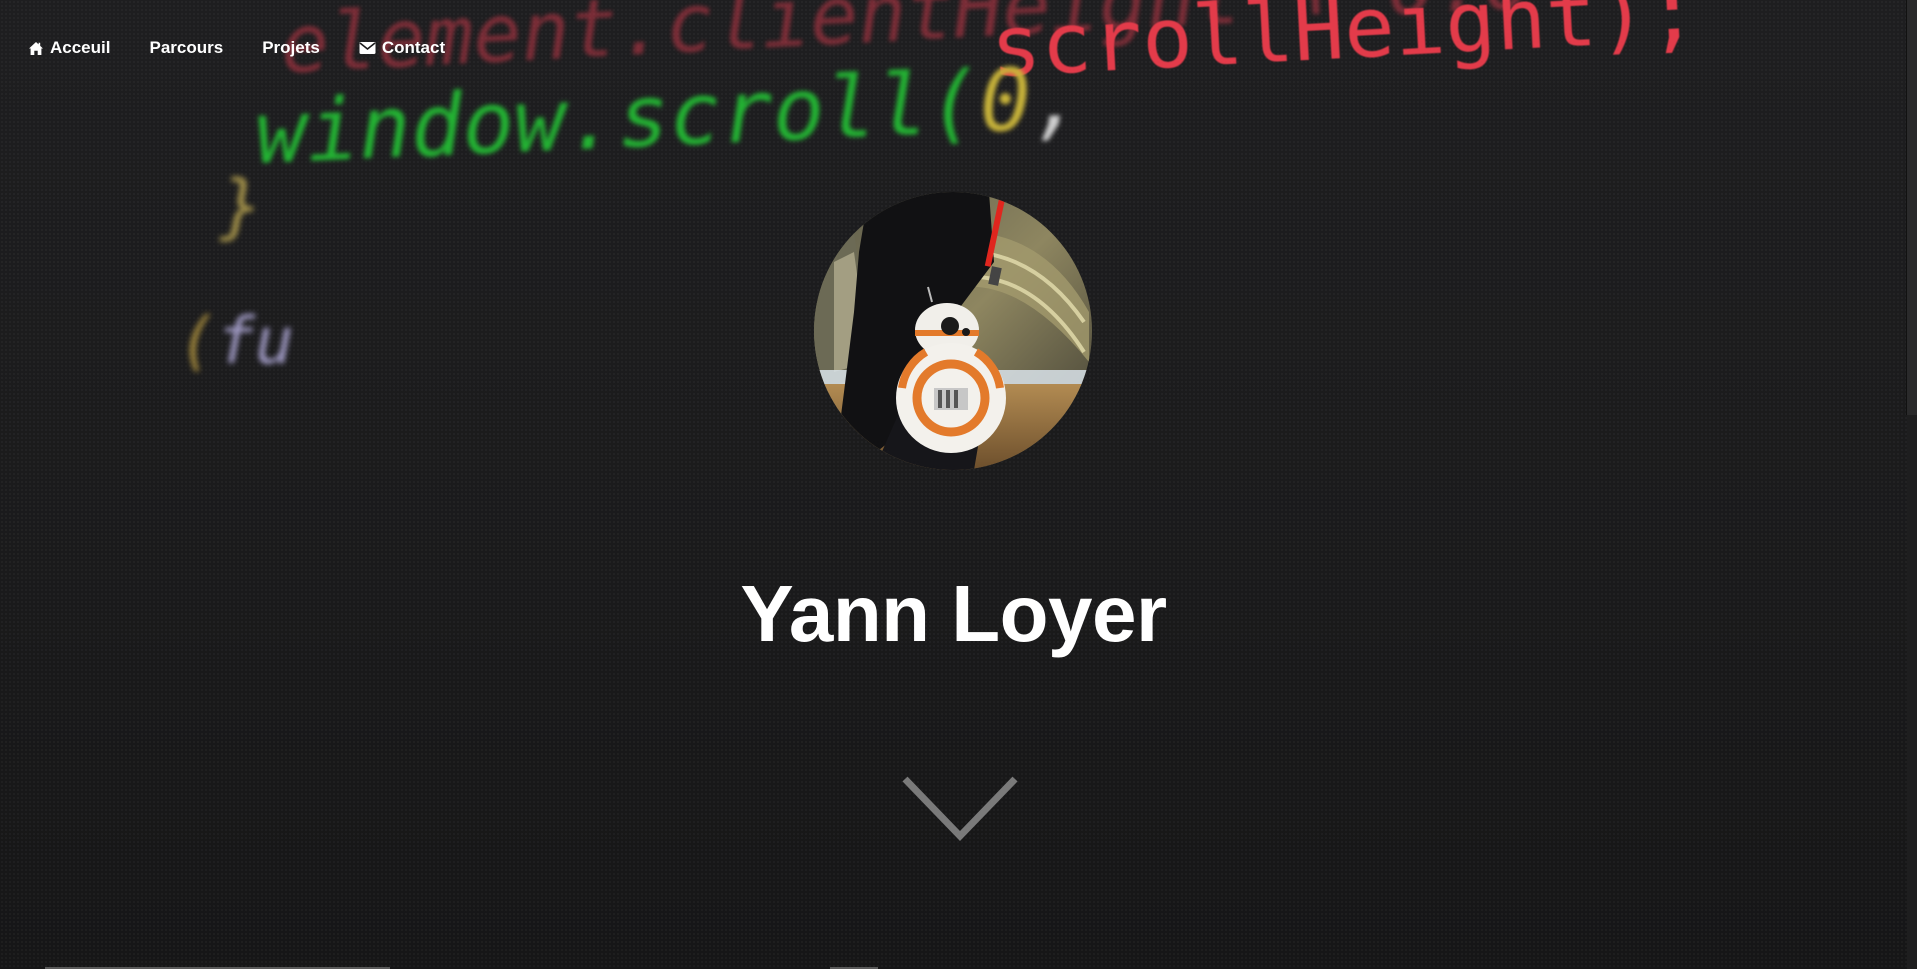  Describe the element at coordinates (1344, 48) in the screenshot. I see `code-line-scroll-height: scrollHeight);` at that location.